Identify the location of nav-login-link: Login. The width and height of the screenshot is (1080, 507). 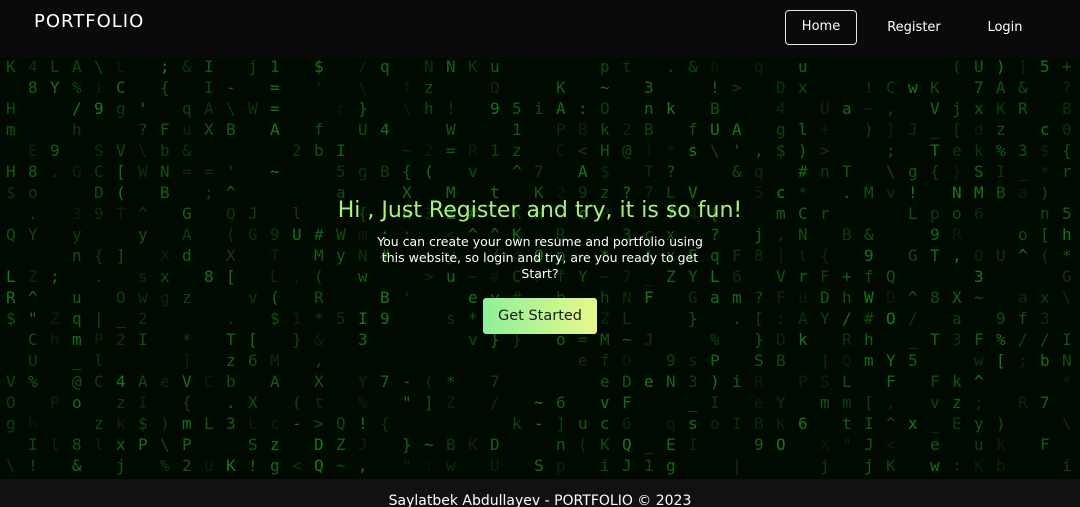
(1005, 27).